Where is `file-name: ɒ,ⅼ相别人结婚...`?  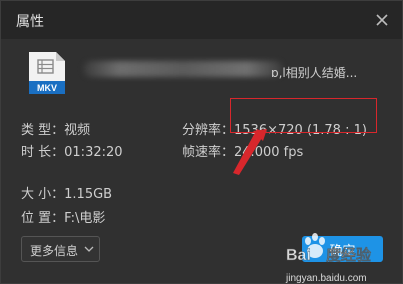
file-name: ɒ,ⅼ相别人结婚... is located at coordinates (314, 73).